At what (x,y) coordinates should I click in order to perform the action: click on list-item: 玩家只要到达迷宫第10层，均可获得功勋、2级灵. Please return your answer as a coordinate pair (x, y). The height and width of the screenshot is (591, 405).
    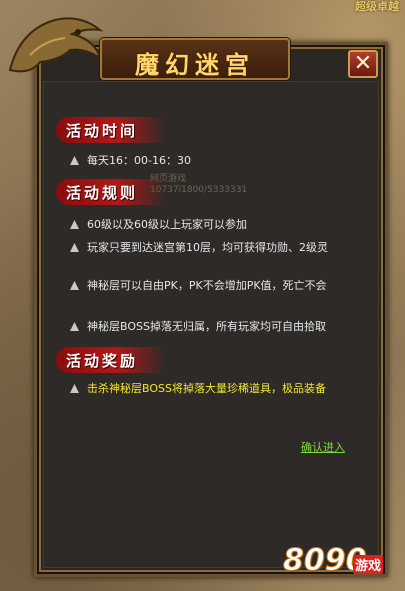
    Looking at the image, I should click on (199, 247).